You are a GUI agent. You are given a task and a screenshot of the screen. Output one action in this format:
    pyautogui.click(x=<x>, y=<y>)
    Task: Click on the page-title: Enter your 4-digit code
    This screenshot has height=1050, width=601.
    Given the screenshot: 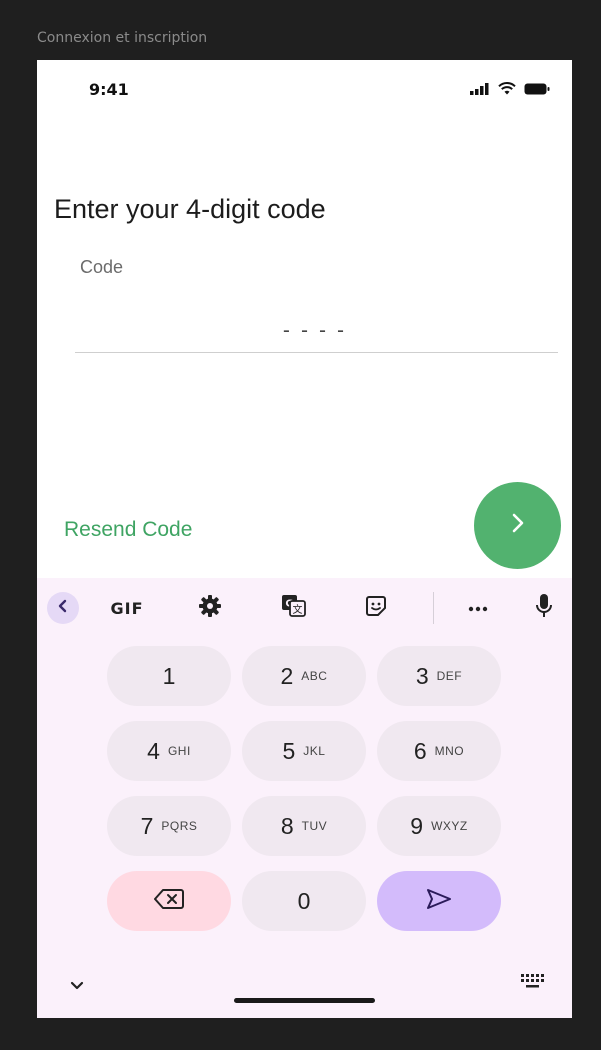 What is the action you would take?
    pyautogui.click(x=190, y=209)
    